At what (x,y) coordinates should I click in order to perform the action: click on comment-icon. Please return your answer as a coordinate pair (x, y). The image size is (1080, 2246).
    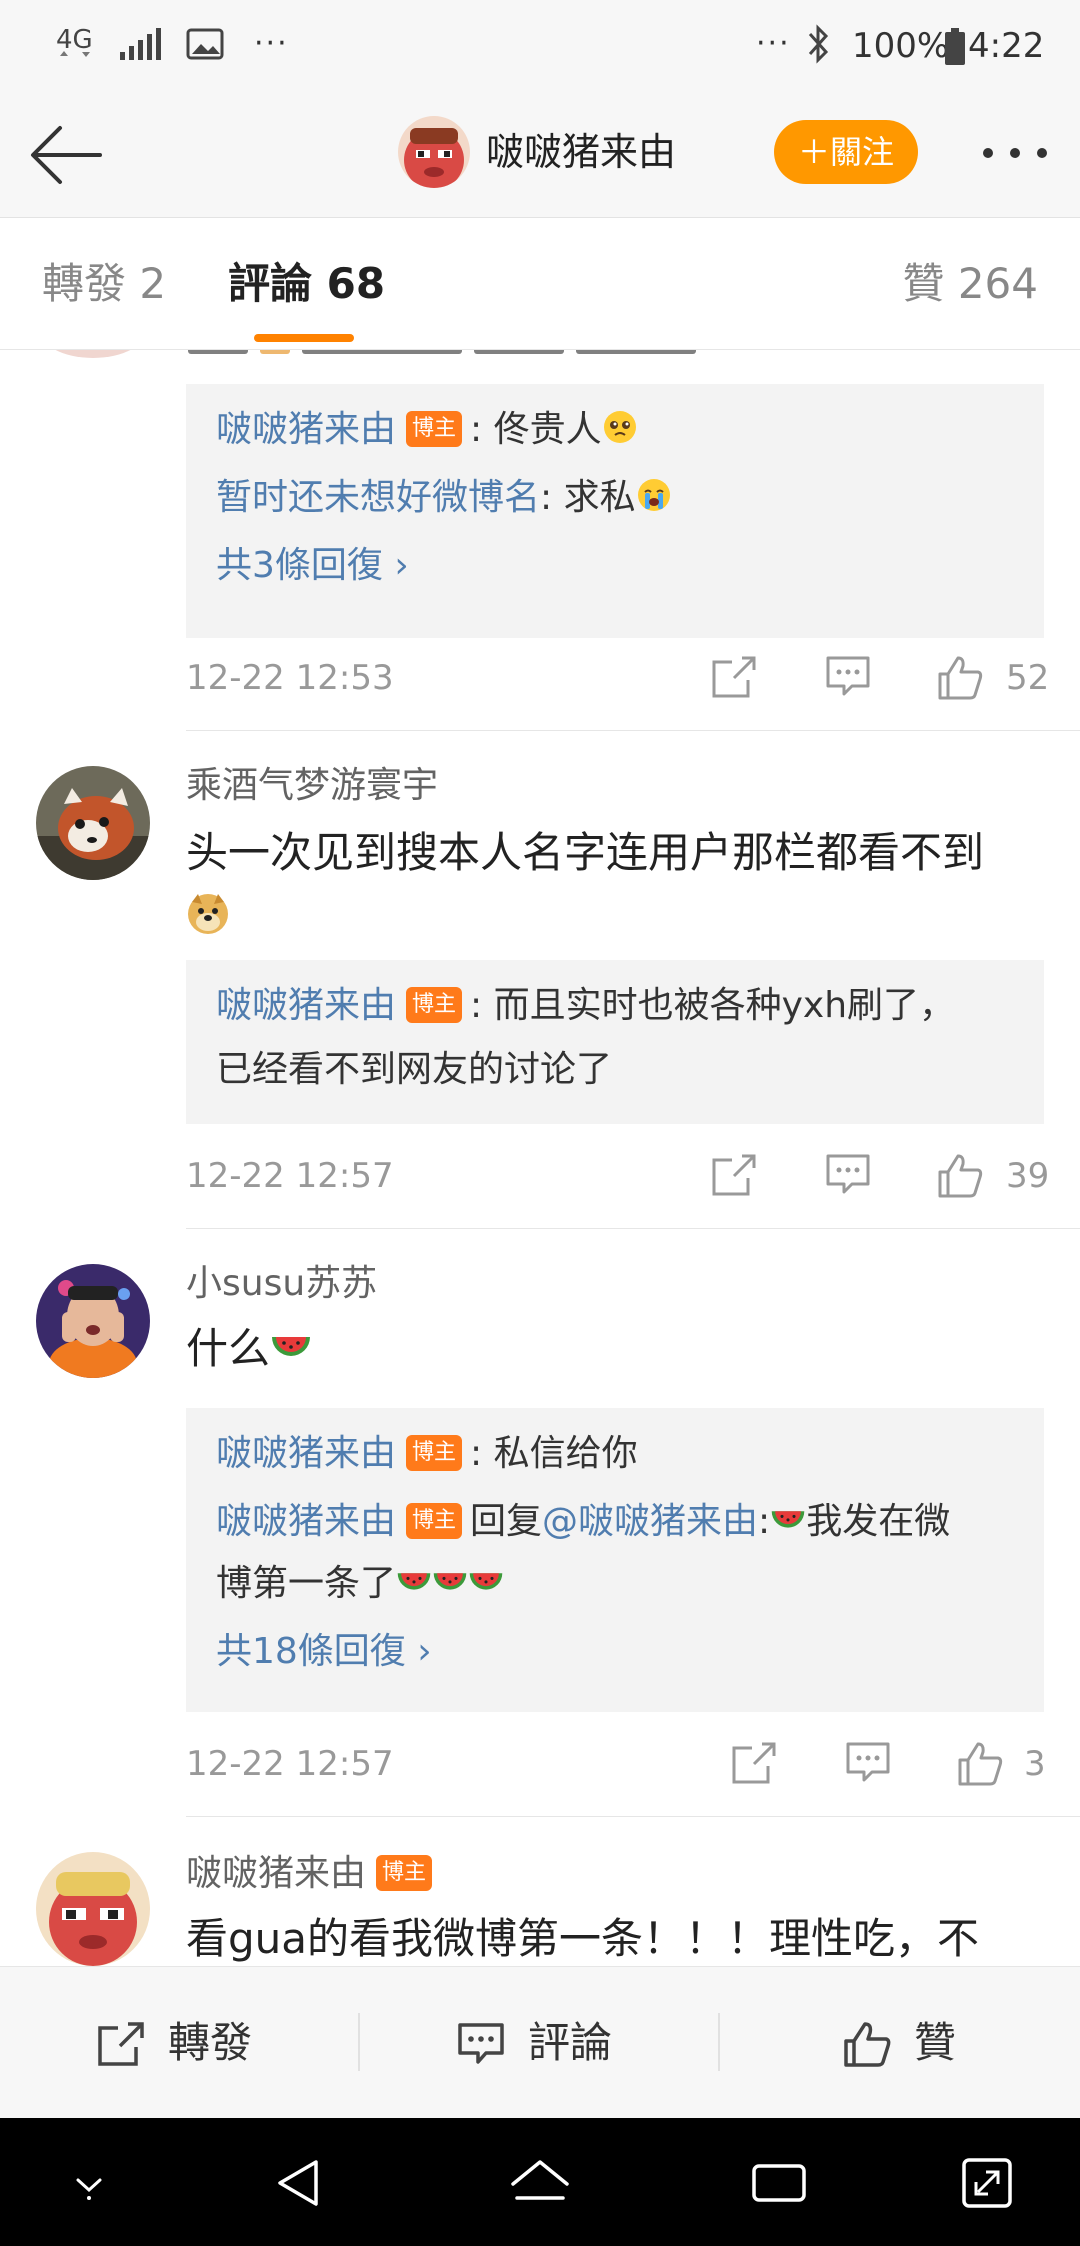
    Looking at the image, I should click on (481, 2043).